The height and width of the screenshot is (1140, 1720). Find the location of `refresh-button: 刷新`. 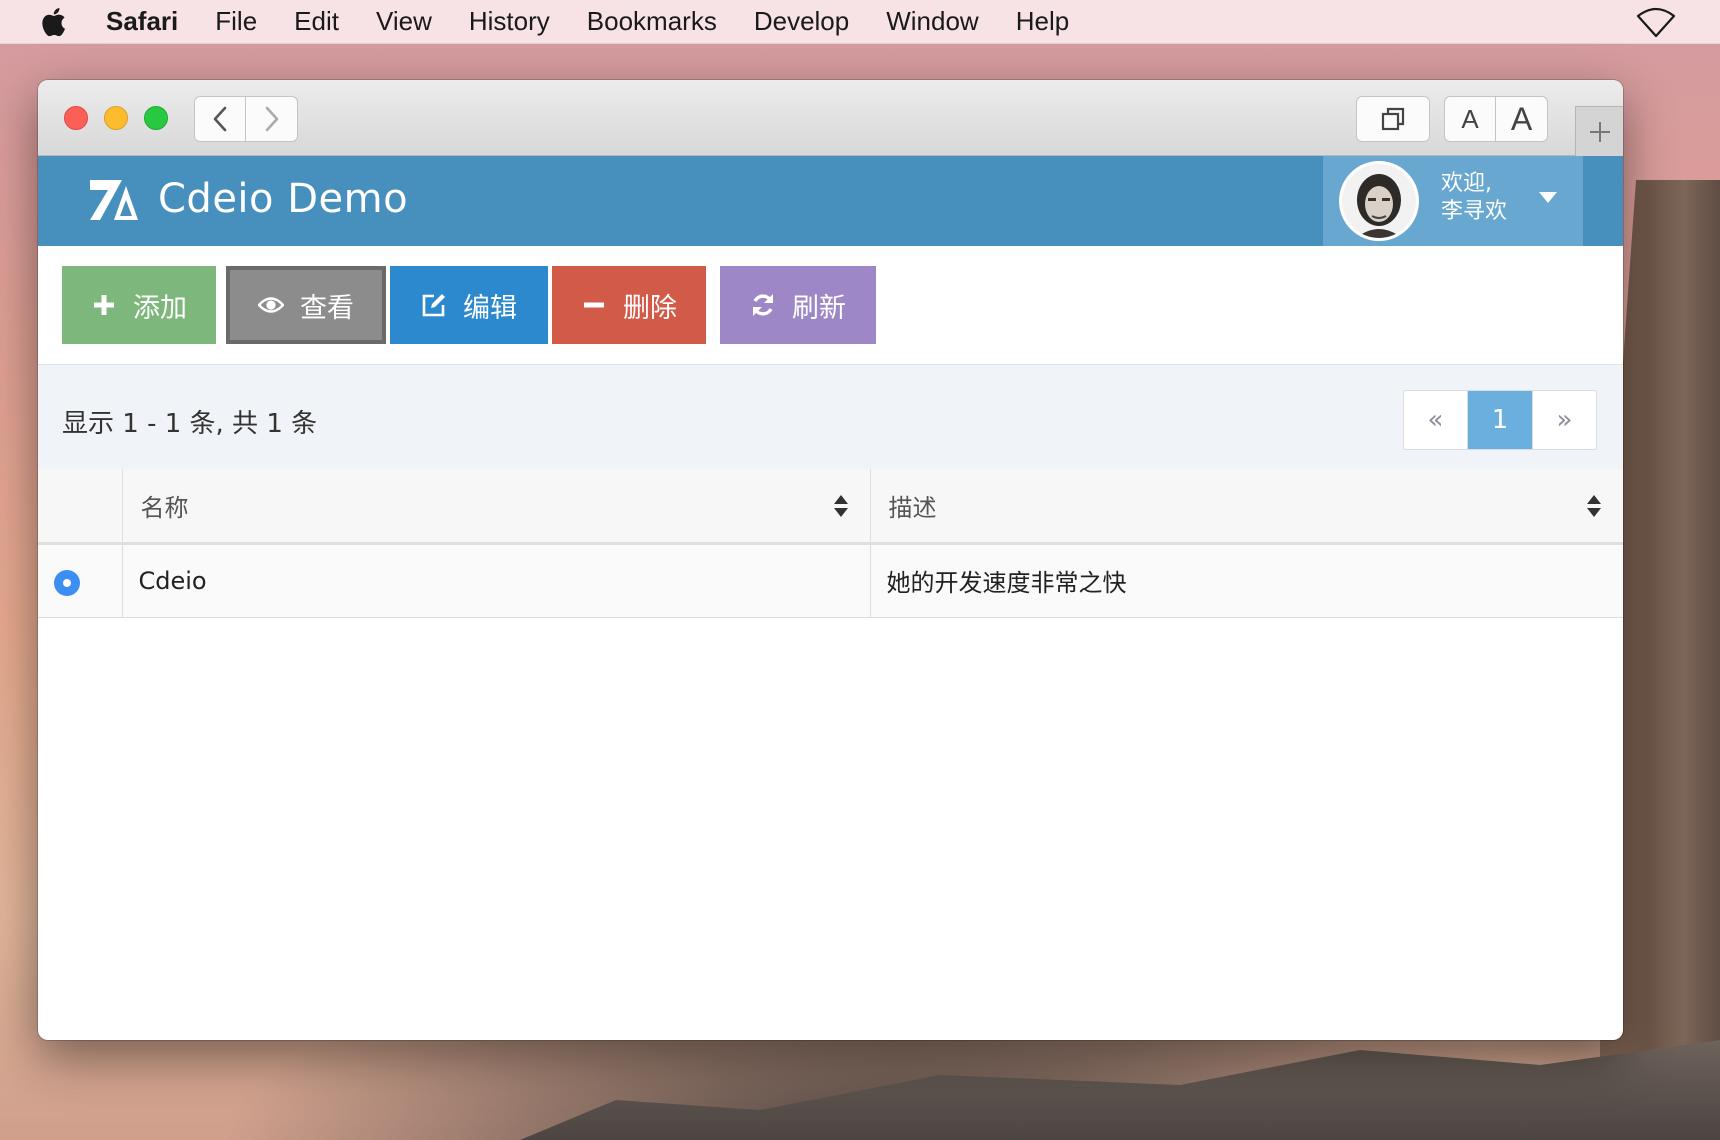

refresh-button: 刷新 is located at coordinates (798, 305).